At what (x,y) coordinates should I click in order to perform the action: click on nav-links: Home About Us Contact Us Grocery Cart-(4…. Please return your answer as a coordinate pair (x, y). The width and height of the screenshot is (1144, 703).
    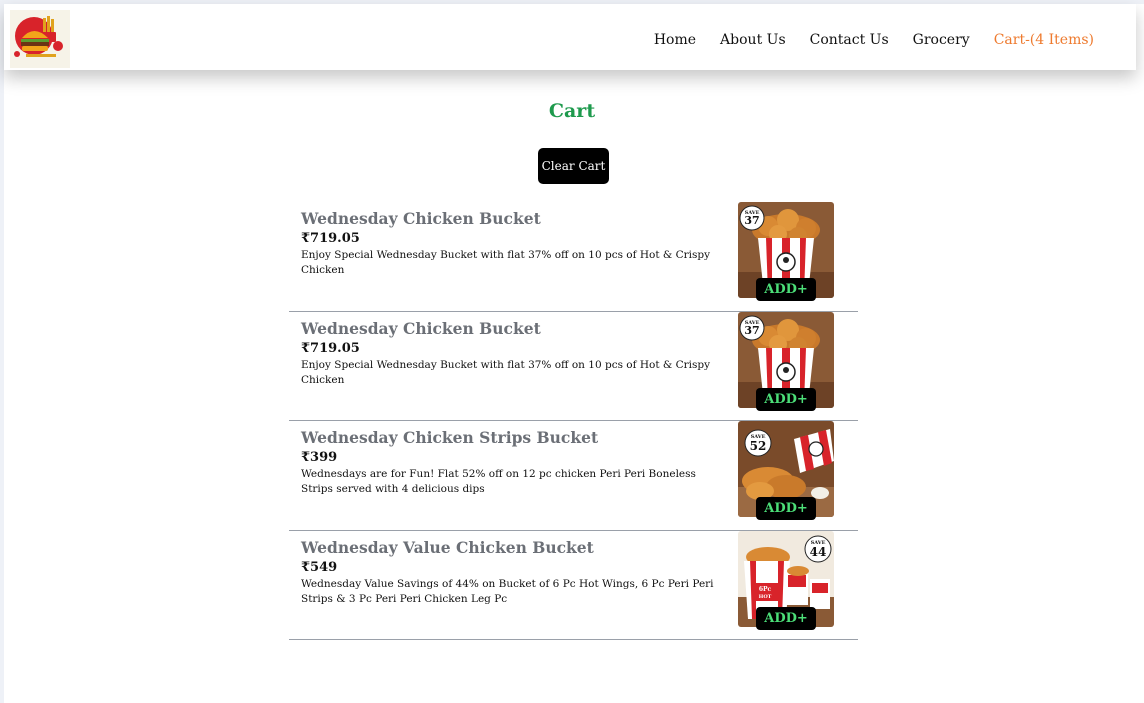
    Looking at the image, I should click on (862, 40).